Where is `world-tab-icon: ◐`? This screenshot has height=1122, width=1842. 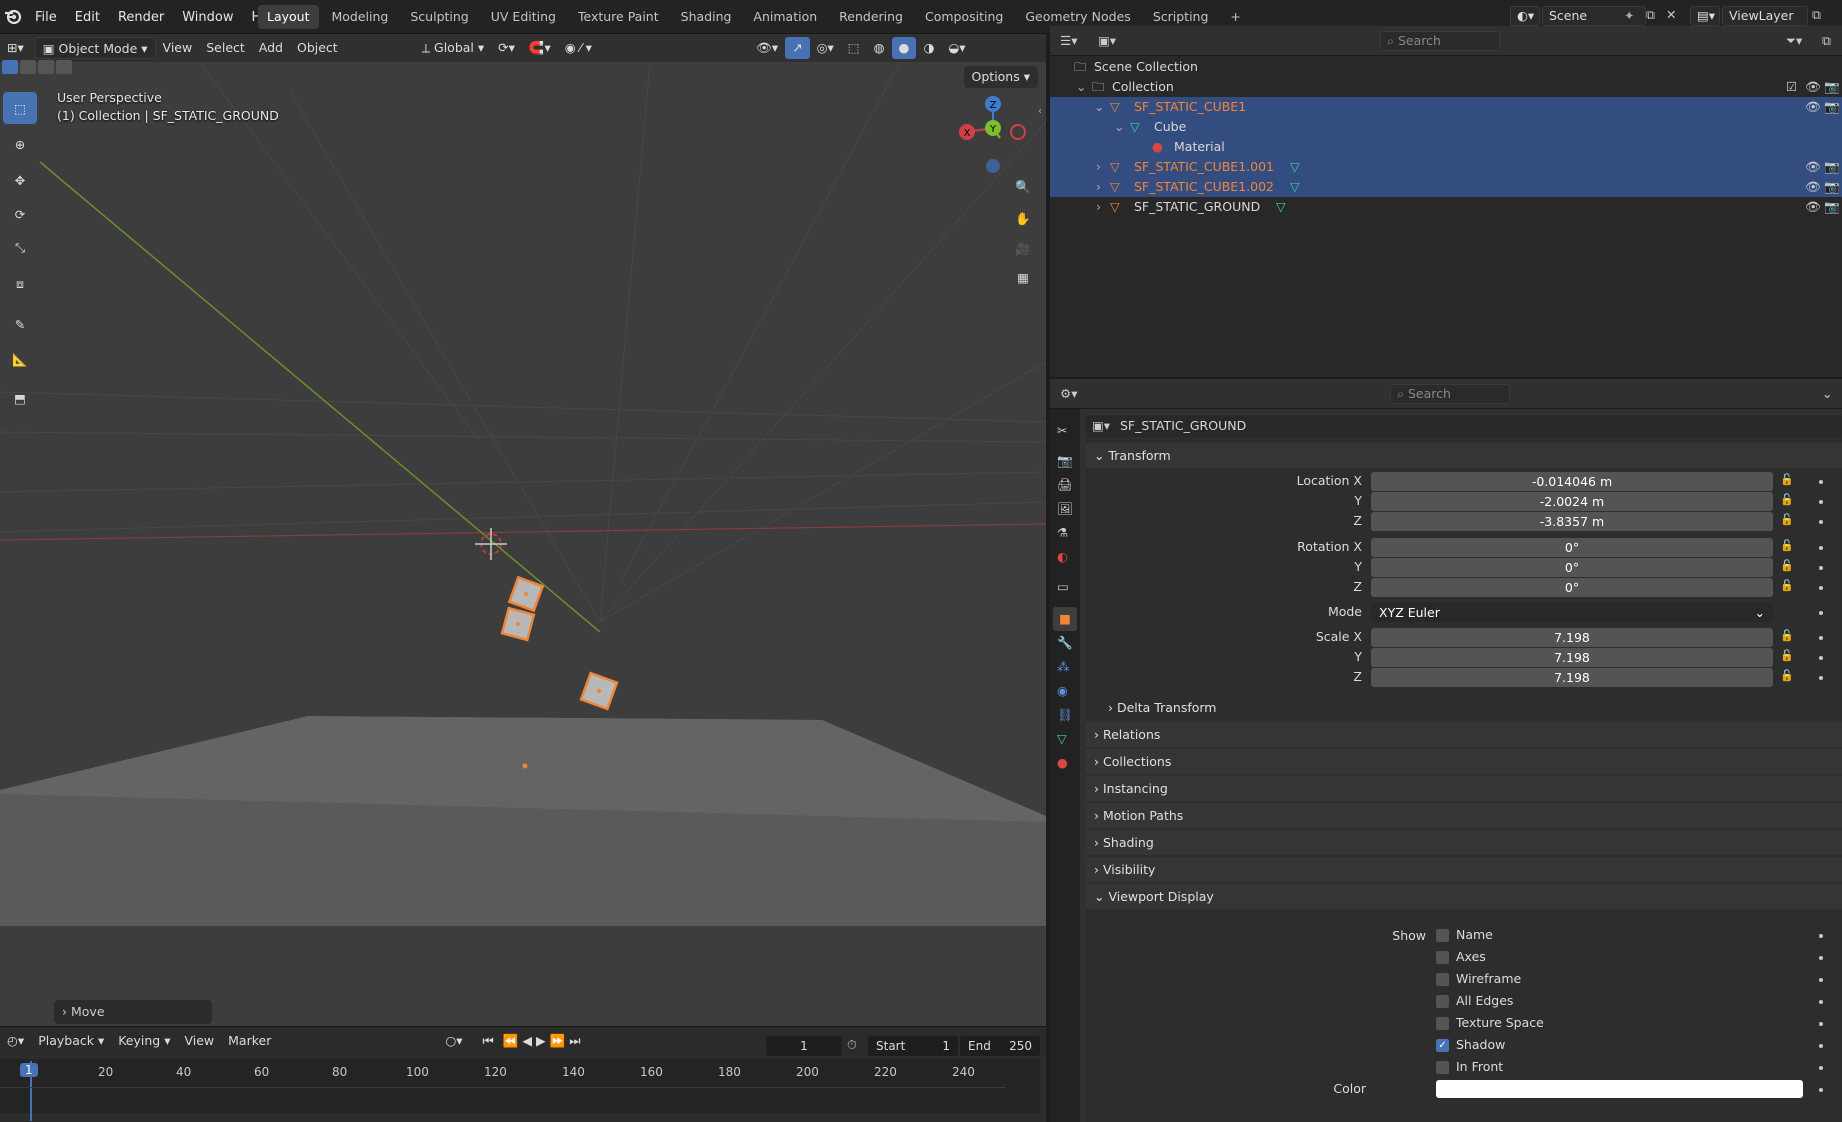 world-tab-icon: ◐ is located at coordinates (1062, 556).